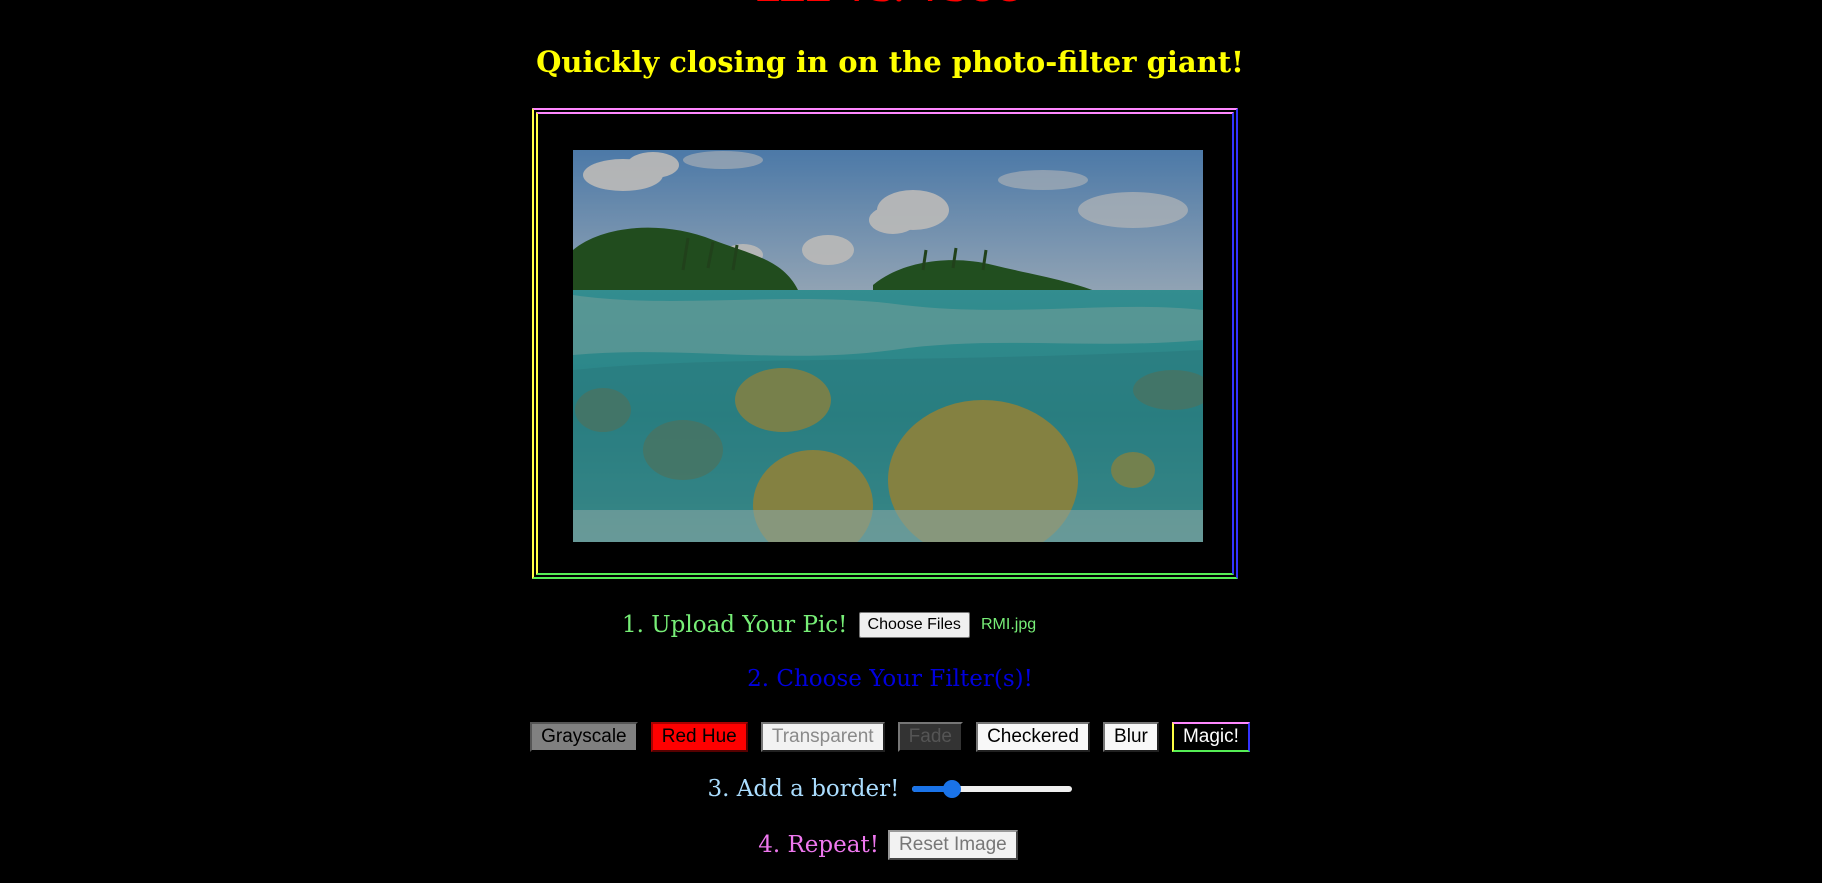 Image resolution: width=1822 pixels, height=883 pixels. I want to click on fade-filter-button: Fade, so click(930, 737).